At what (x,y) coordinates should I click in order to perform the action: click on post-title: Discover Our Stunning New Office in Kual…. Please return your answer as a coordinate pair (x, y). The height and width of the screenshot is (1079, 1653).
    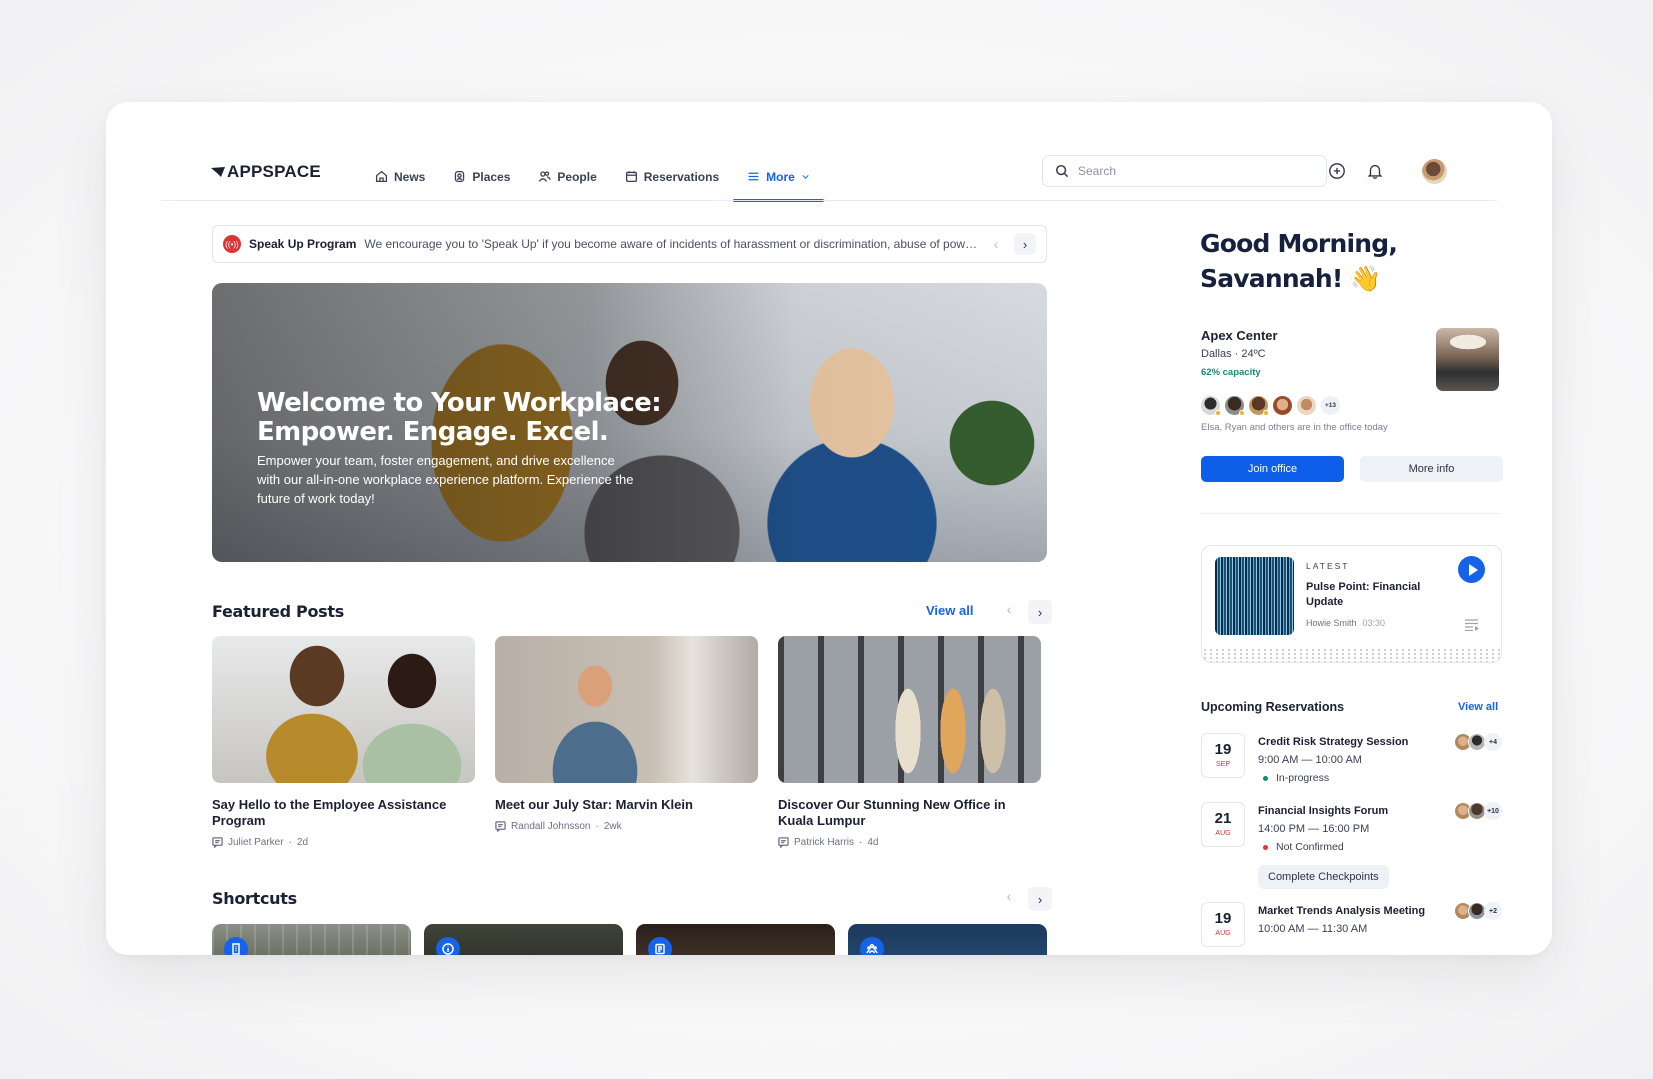
    Looking at the image, I should click on (892, 812).